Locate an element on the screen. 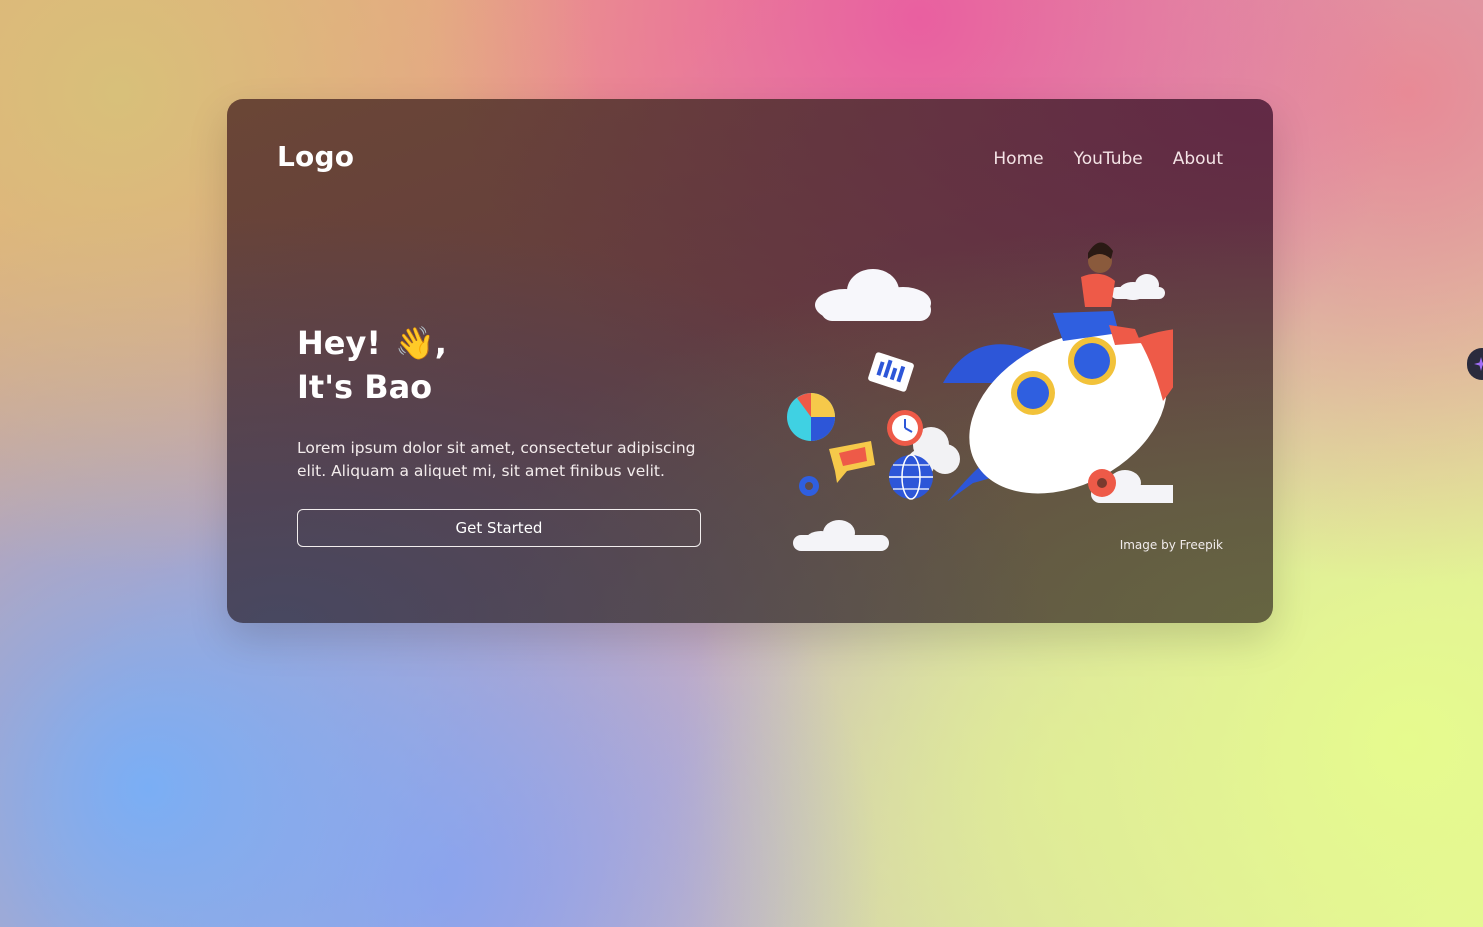 The height and width of the screenshot is (927, 1483). top-nav: Home YouTube About is located at coordinates (1108, 159).